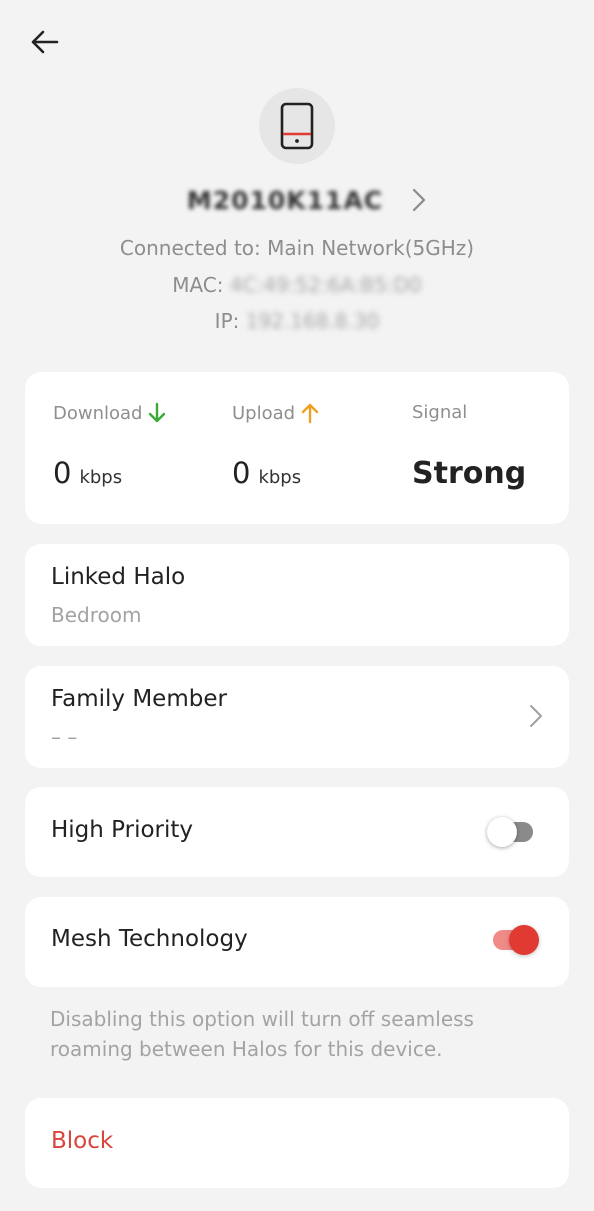  Describe the element at coordinates (62, 473) in the screenshot. I see `download-number: 0` at that location.